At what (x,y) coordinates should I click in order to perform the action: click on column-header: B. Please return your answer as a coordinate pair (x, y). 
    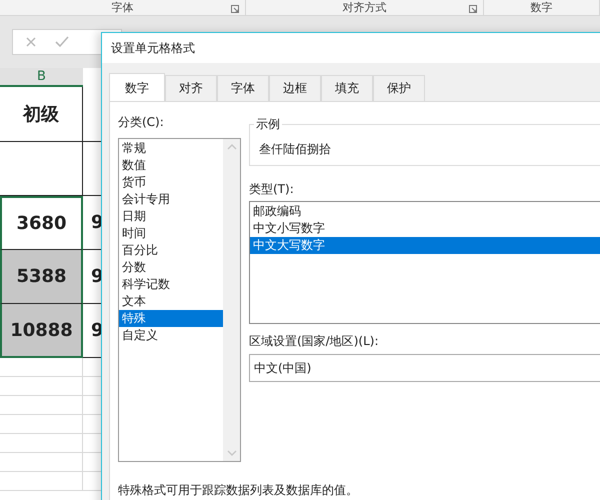
    Looking at the image, I should click on (41, 77).